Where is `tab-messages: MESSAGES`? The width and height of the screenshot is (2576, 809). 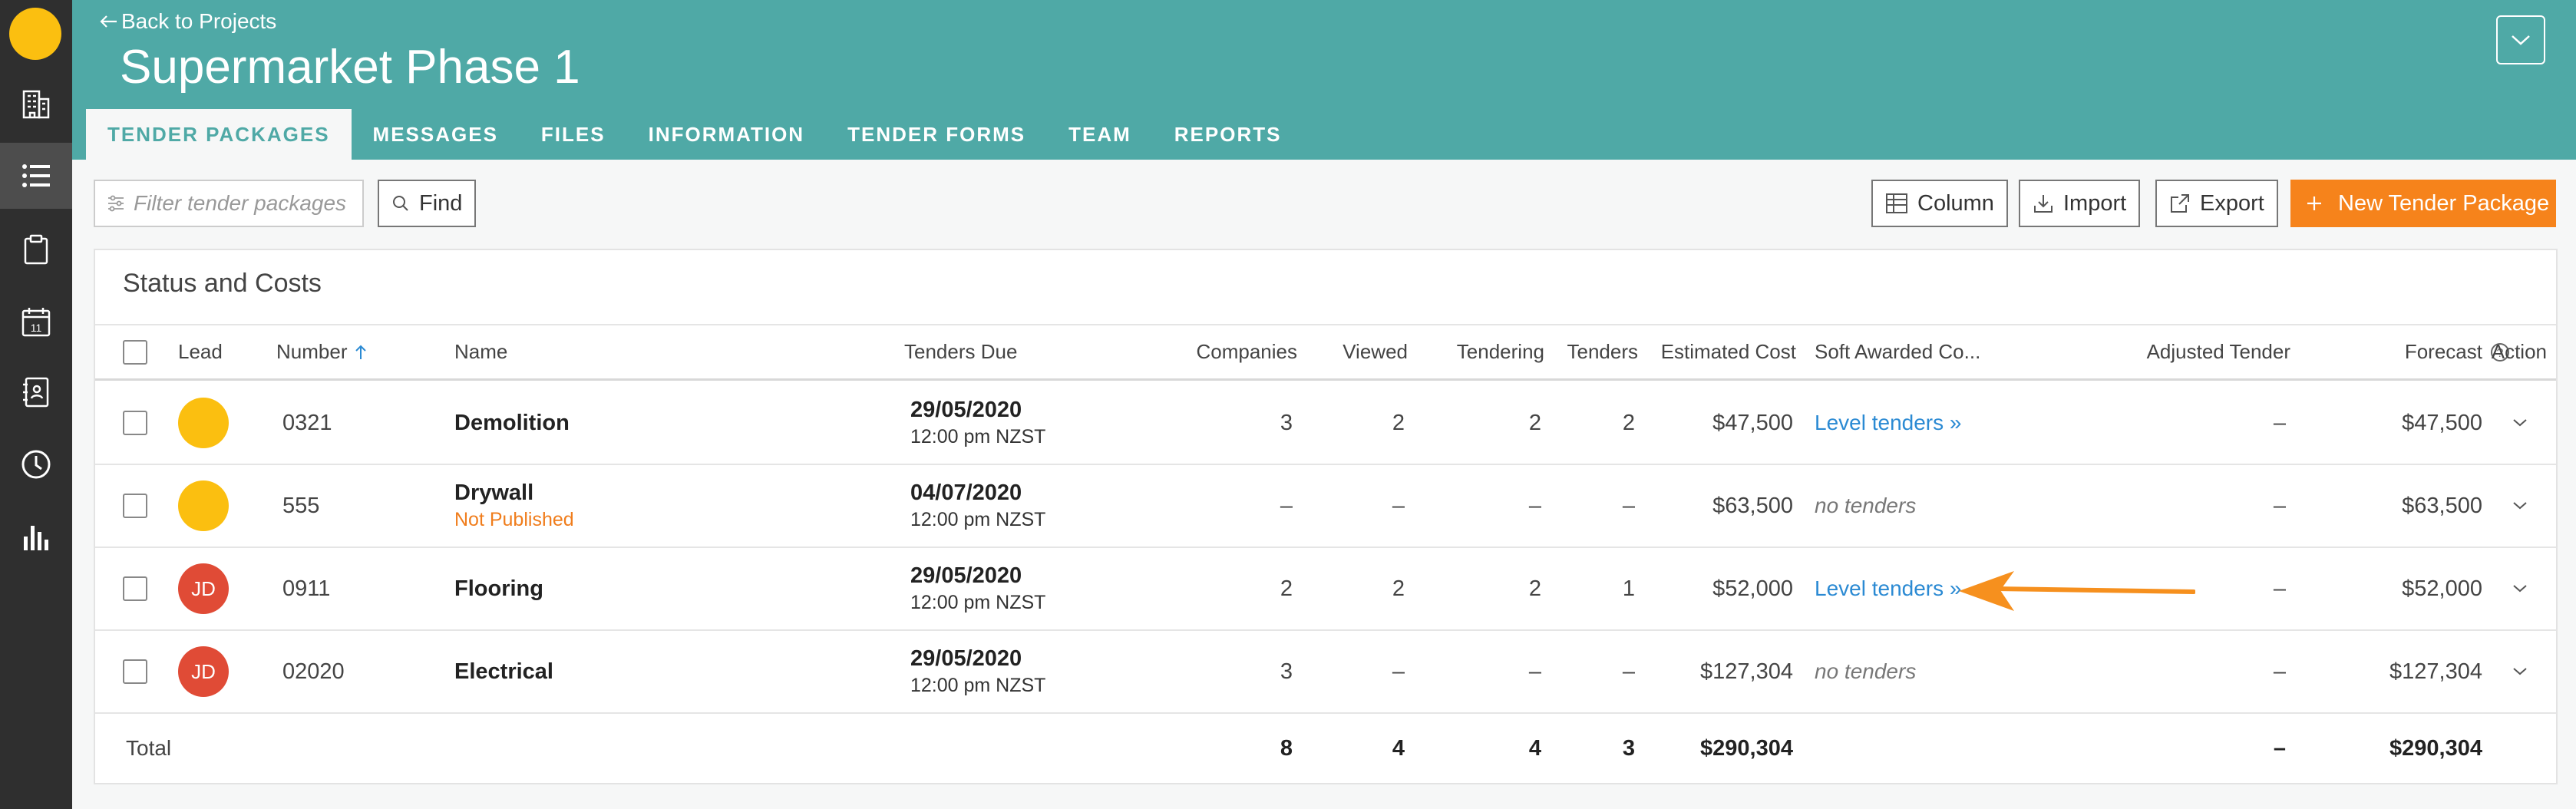
tab-messages: MESSAGES is located at coordinates (436, 134).